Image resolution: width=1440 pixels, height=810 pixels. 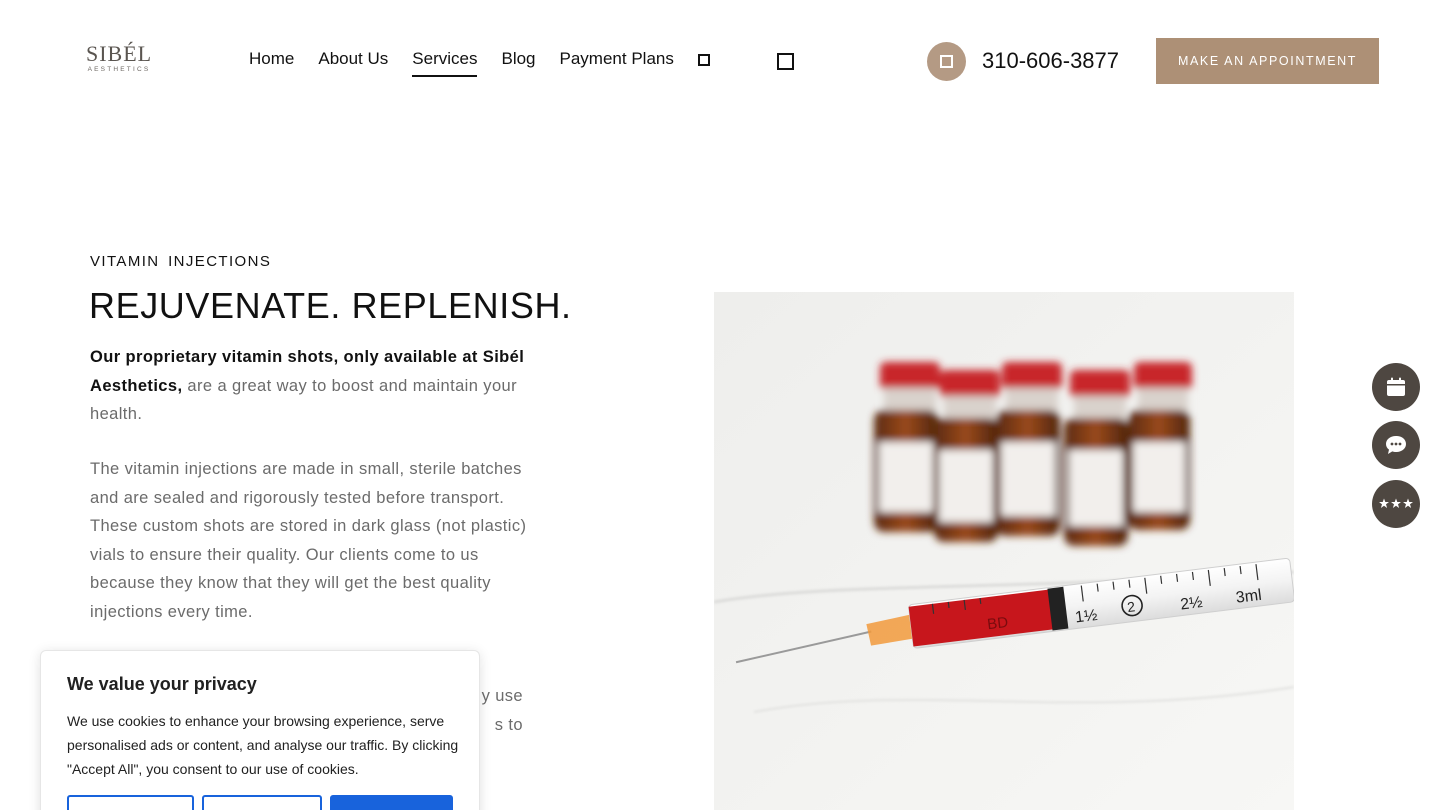 I want to click on phone-icon, so click(x=946, y=61).